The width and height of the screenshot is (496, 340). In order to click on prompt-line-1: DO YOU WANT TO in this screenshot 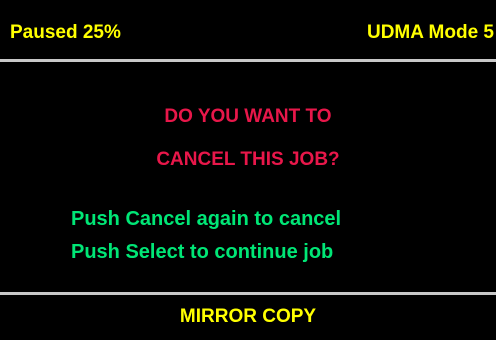, I will do `click(248, 116)`.